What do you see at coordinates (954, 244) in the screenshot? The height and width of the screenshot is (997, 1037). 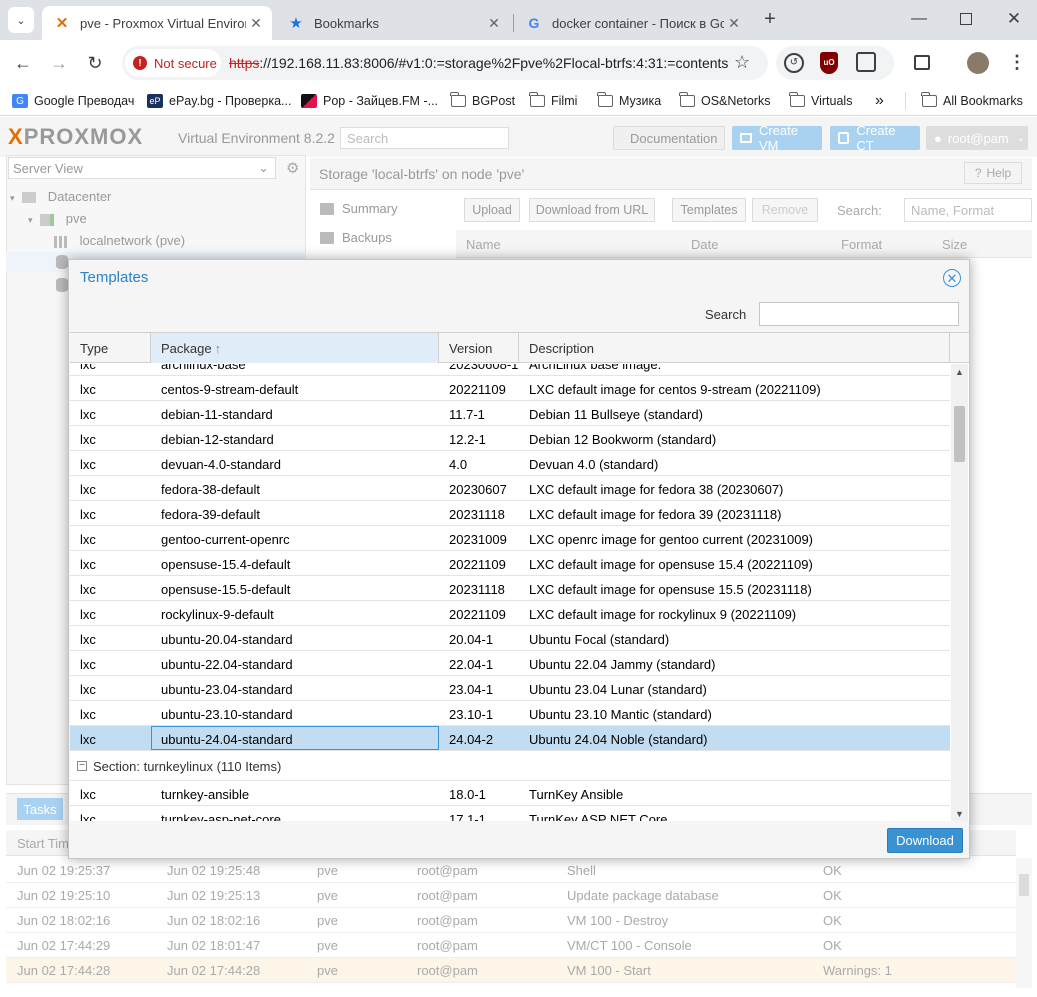 I see `column-size: Size` at bounding box center [954, 244].